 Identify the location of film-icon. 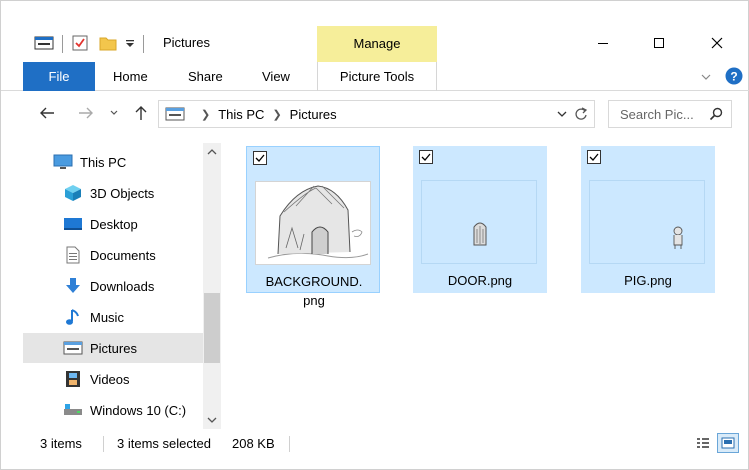
(73, 379).